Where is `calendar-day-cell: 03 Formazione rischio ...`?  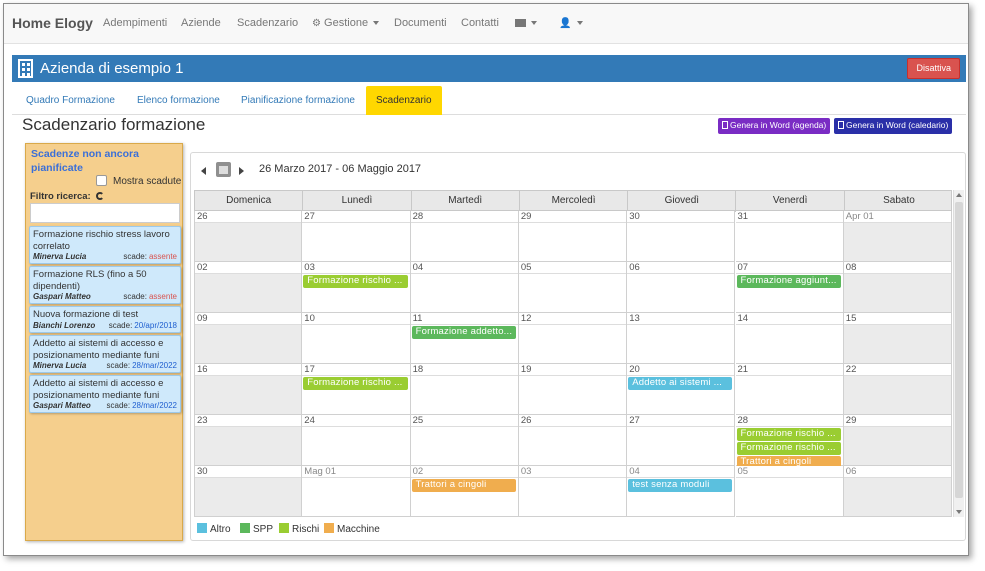
calendar-day-cell: 03 Formazione rischio ... is located at coordinates (356, 287).